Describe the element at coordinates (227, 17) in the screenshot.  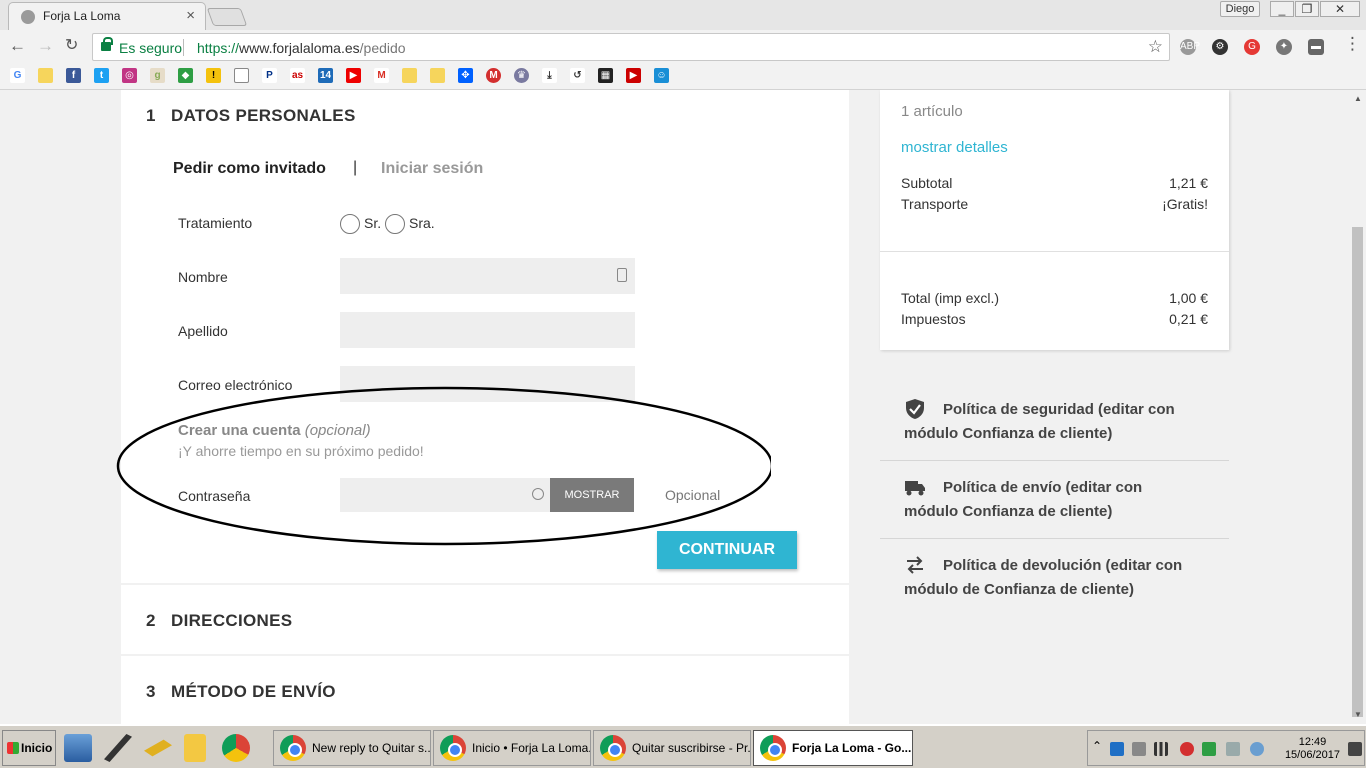
I see `new-tab-button` at that location.